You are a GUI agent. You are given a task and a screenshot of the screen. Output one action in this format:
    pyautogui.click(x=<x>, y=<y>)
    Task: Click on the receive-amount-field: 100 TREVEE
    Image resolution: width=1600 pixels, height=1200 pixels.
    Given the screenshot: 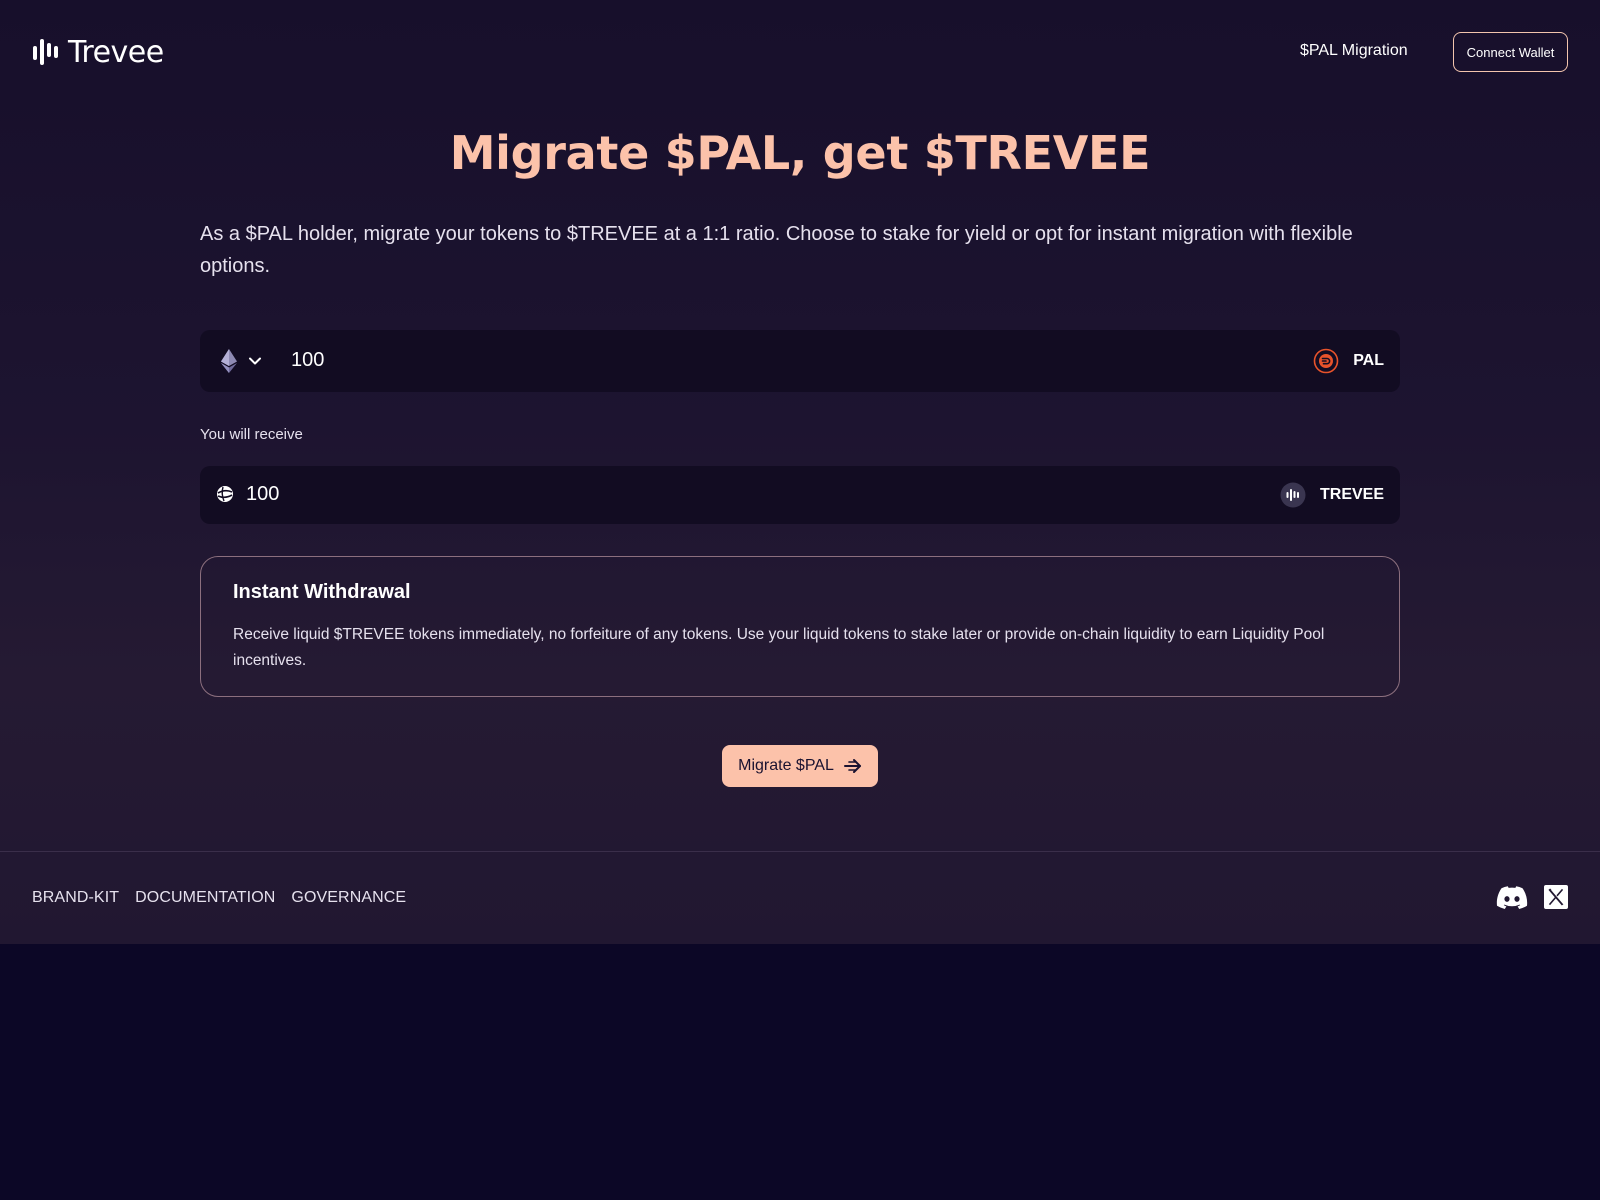 What is the action you would take?
    pyautogui.click(x=800, y=495)
    